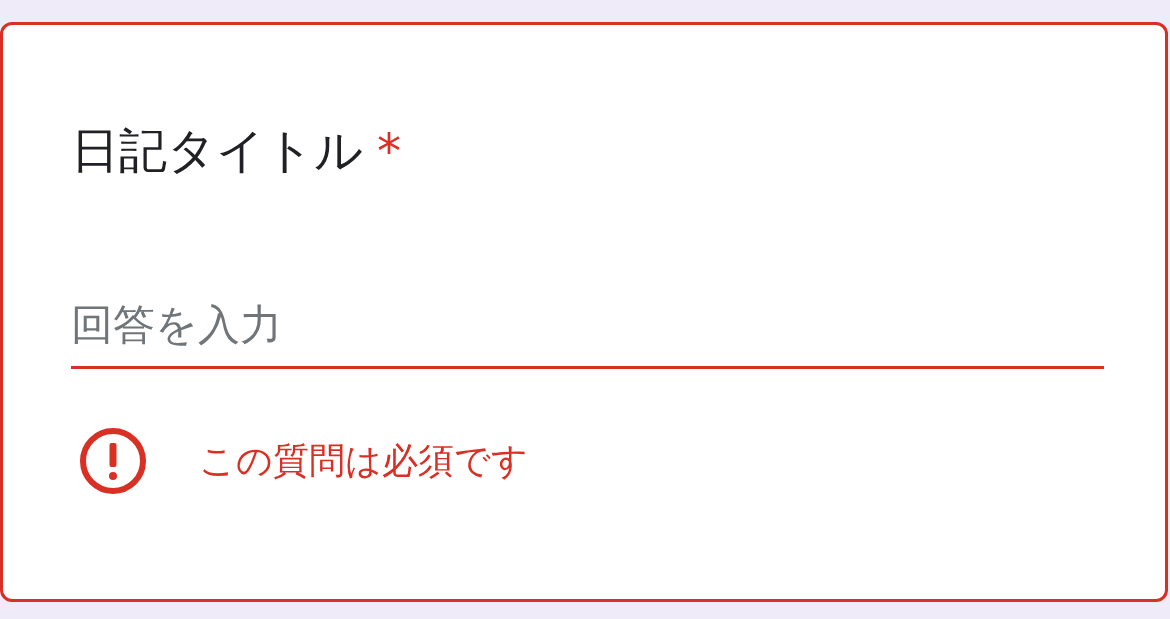  What do you see at coordinates (389, 151) in the screenshot?
I see `required-asterisk: *` at bounding box center [389, 151].